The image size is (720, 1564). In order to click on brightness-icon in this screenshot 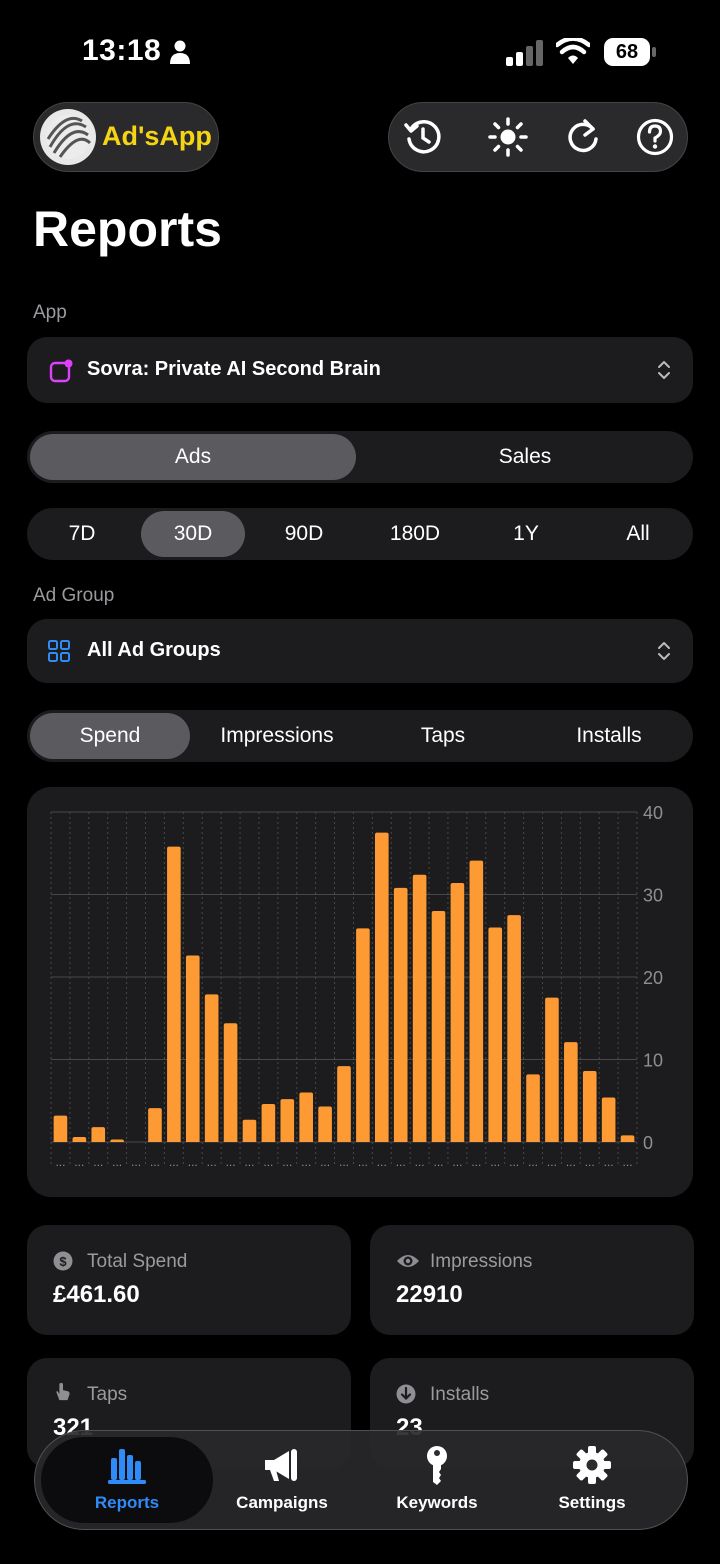, I will do `click(508, 137)`.